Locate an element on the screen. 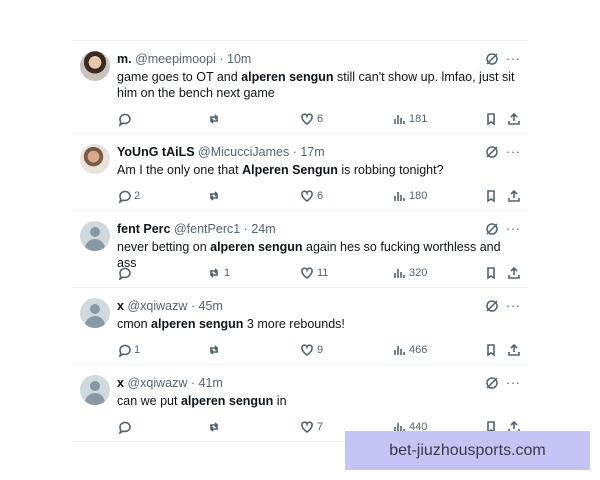  likes-count: 11 is located at coordinates (323, 273).